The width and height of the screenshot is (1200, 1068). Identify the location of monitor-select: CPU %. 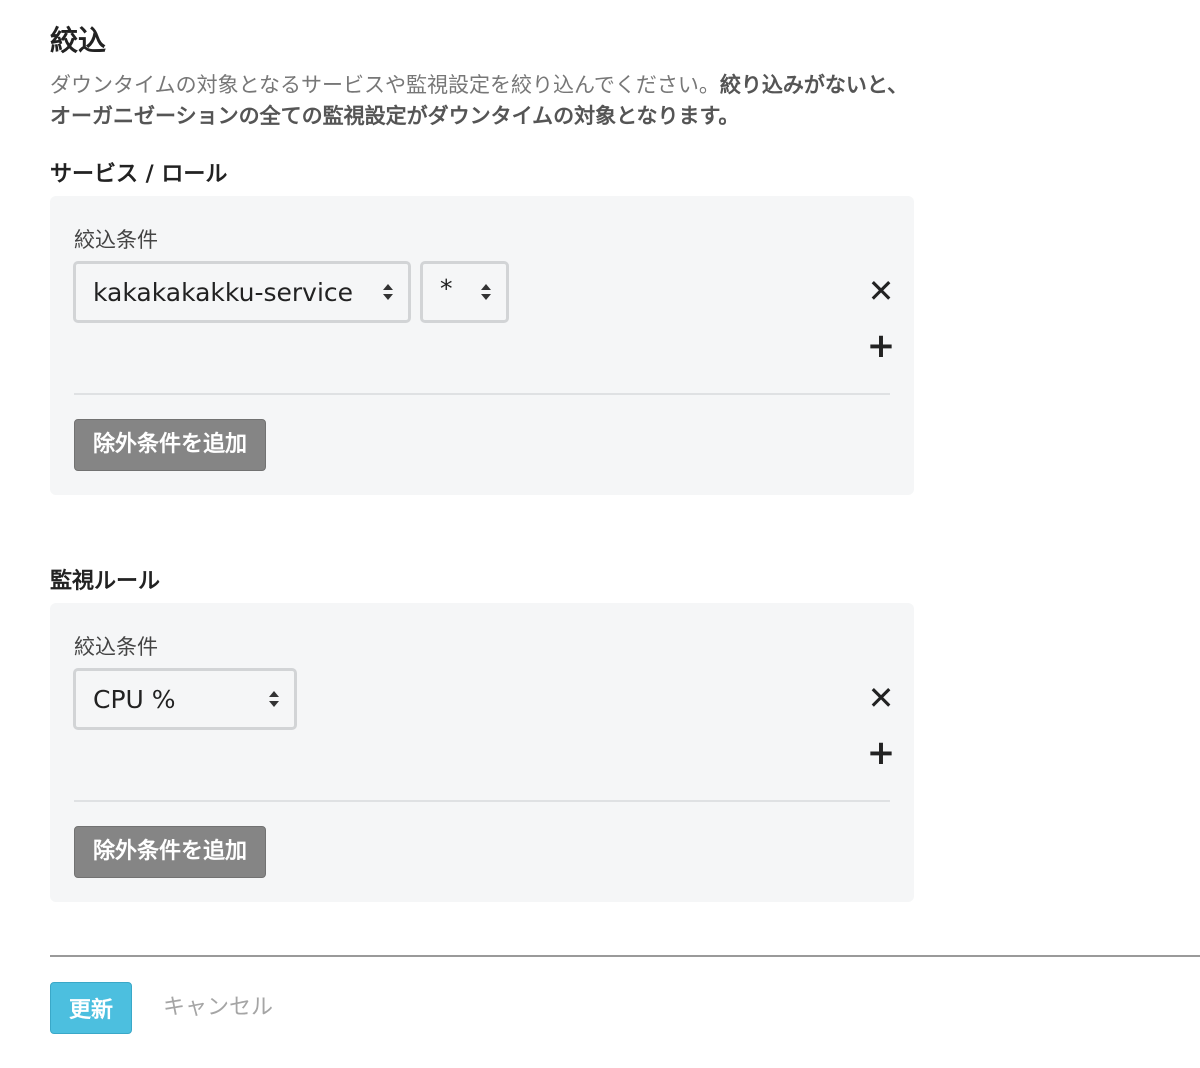
(185, 699).